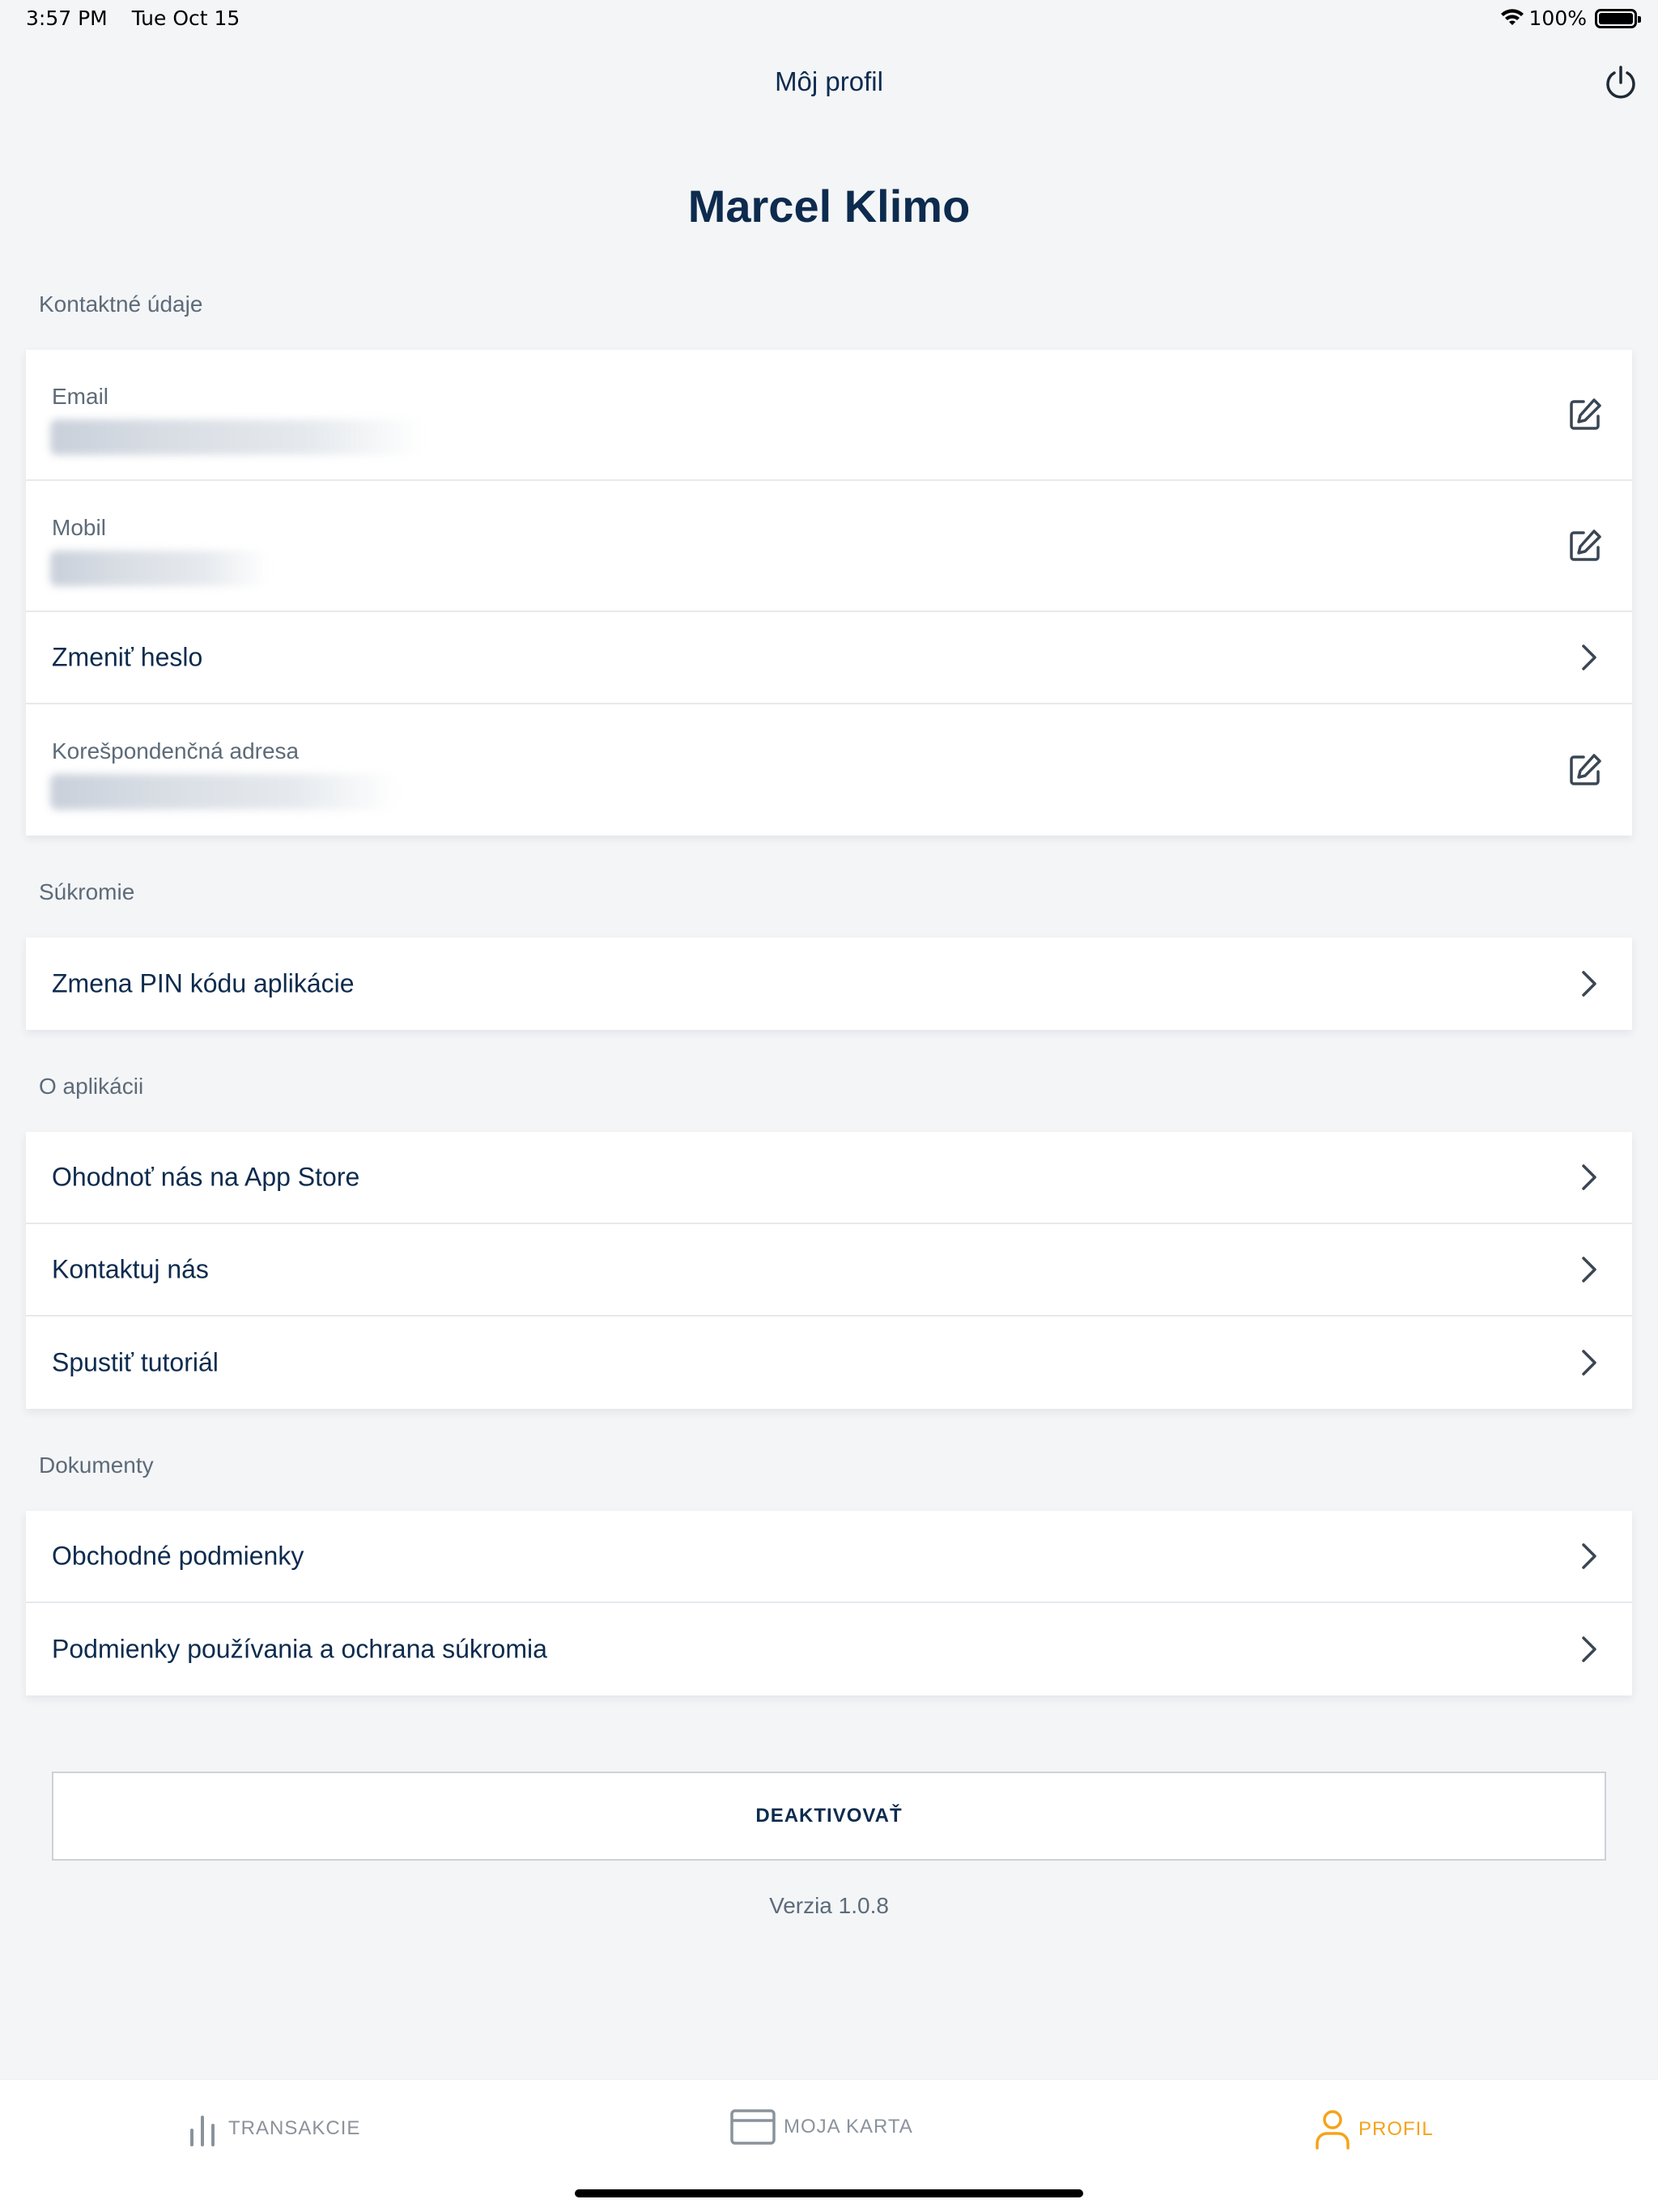  I want to click on tab-transakcie-label: TRANSAKCIE, so click(294, 2128).